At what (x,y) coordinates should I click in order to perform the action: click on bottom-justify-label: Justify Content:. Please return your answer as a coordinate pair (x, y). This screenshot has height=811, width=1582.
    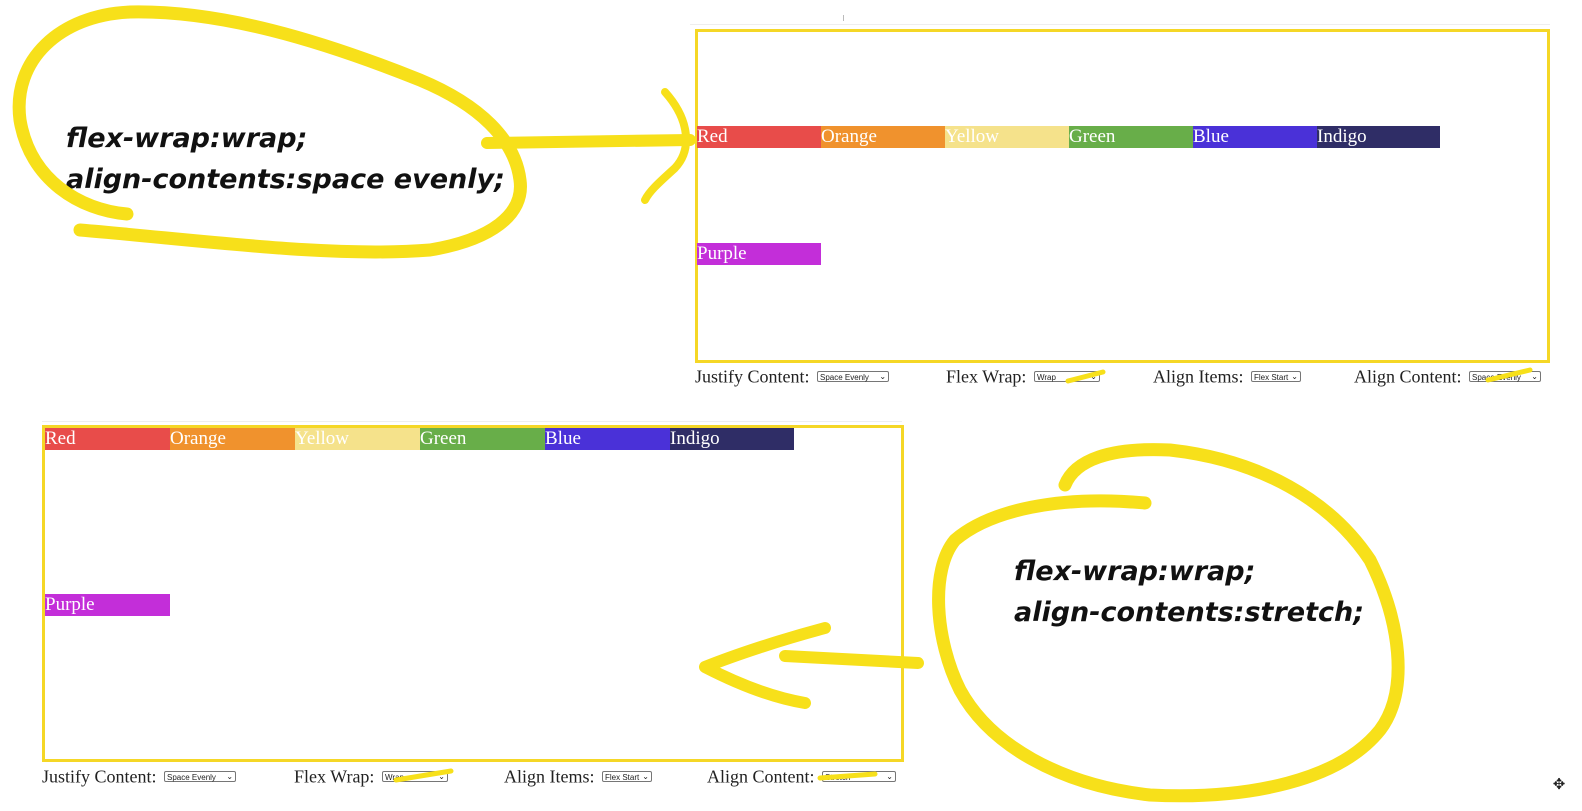
    Looking at the image, I should click on (99, 776).